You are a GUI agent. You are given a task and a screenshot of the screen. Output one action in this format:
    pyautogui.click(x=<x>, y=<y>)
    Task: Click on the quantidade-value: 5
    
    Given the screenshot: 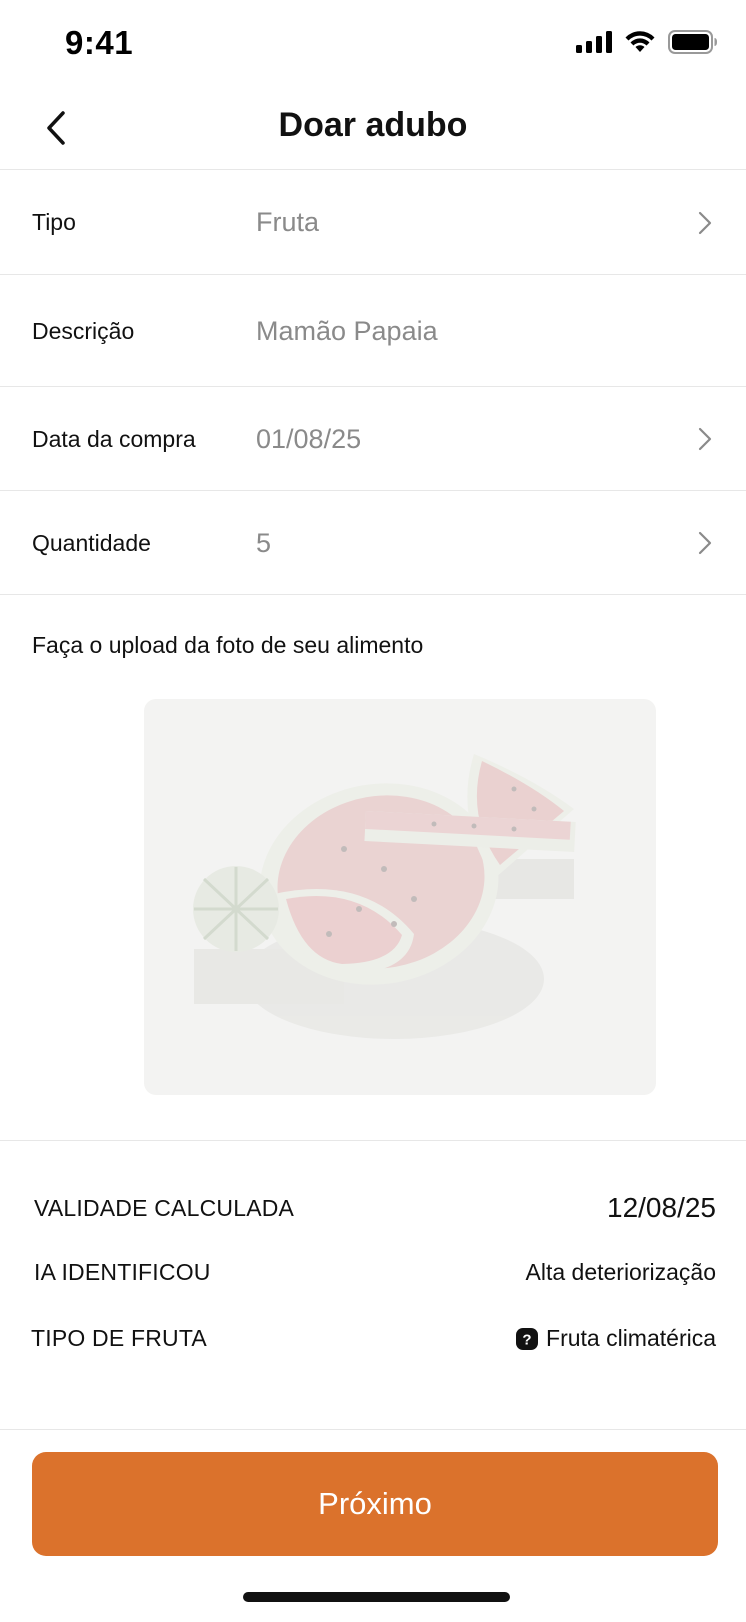 What is the action you would take?
    pyautogui.click(x=264, y=542)
    